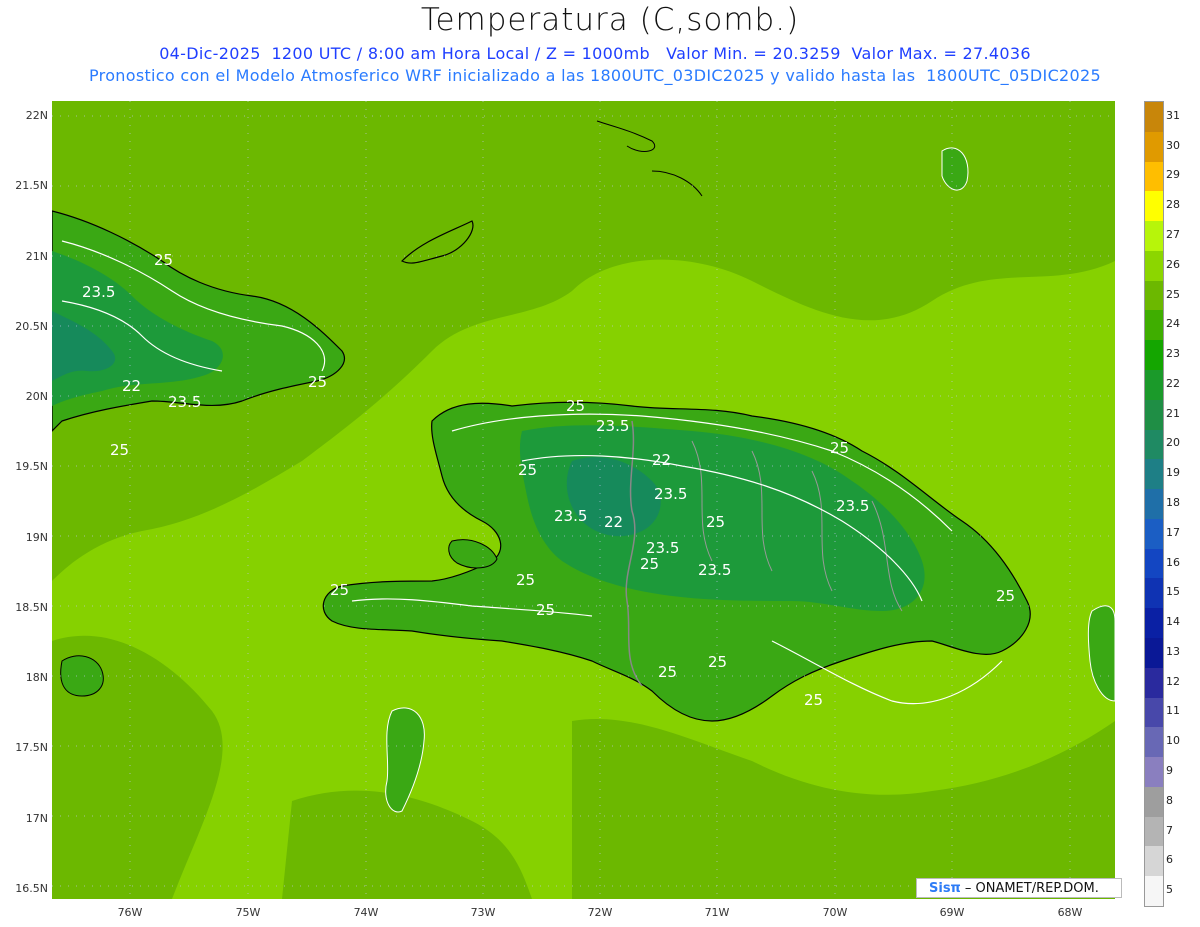  What do you see at coordinates (1169, 890) in the screenshot?
I see `colorbar-label: 5` at bounding box center [1169, 890].